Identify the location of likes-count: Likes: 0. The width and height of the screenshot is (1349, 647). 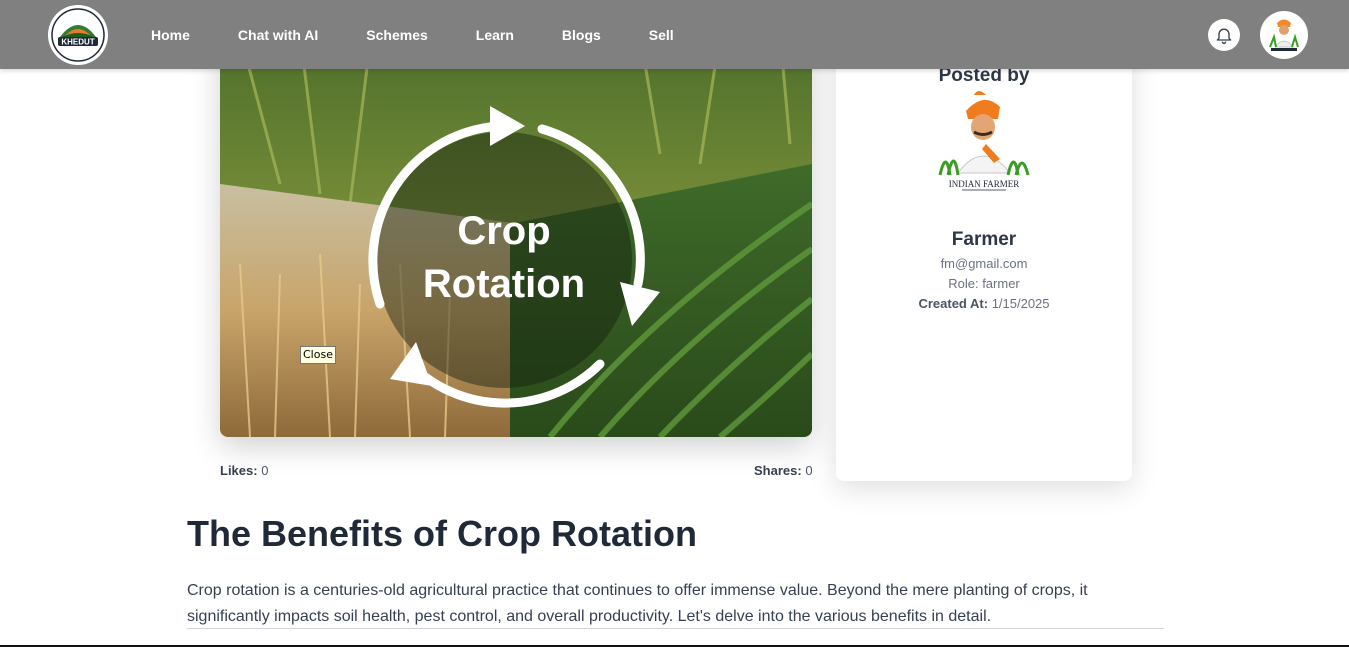
(244, 470).